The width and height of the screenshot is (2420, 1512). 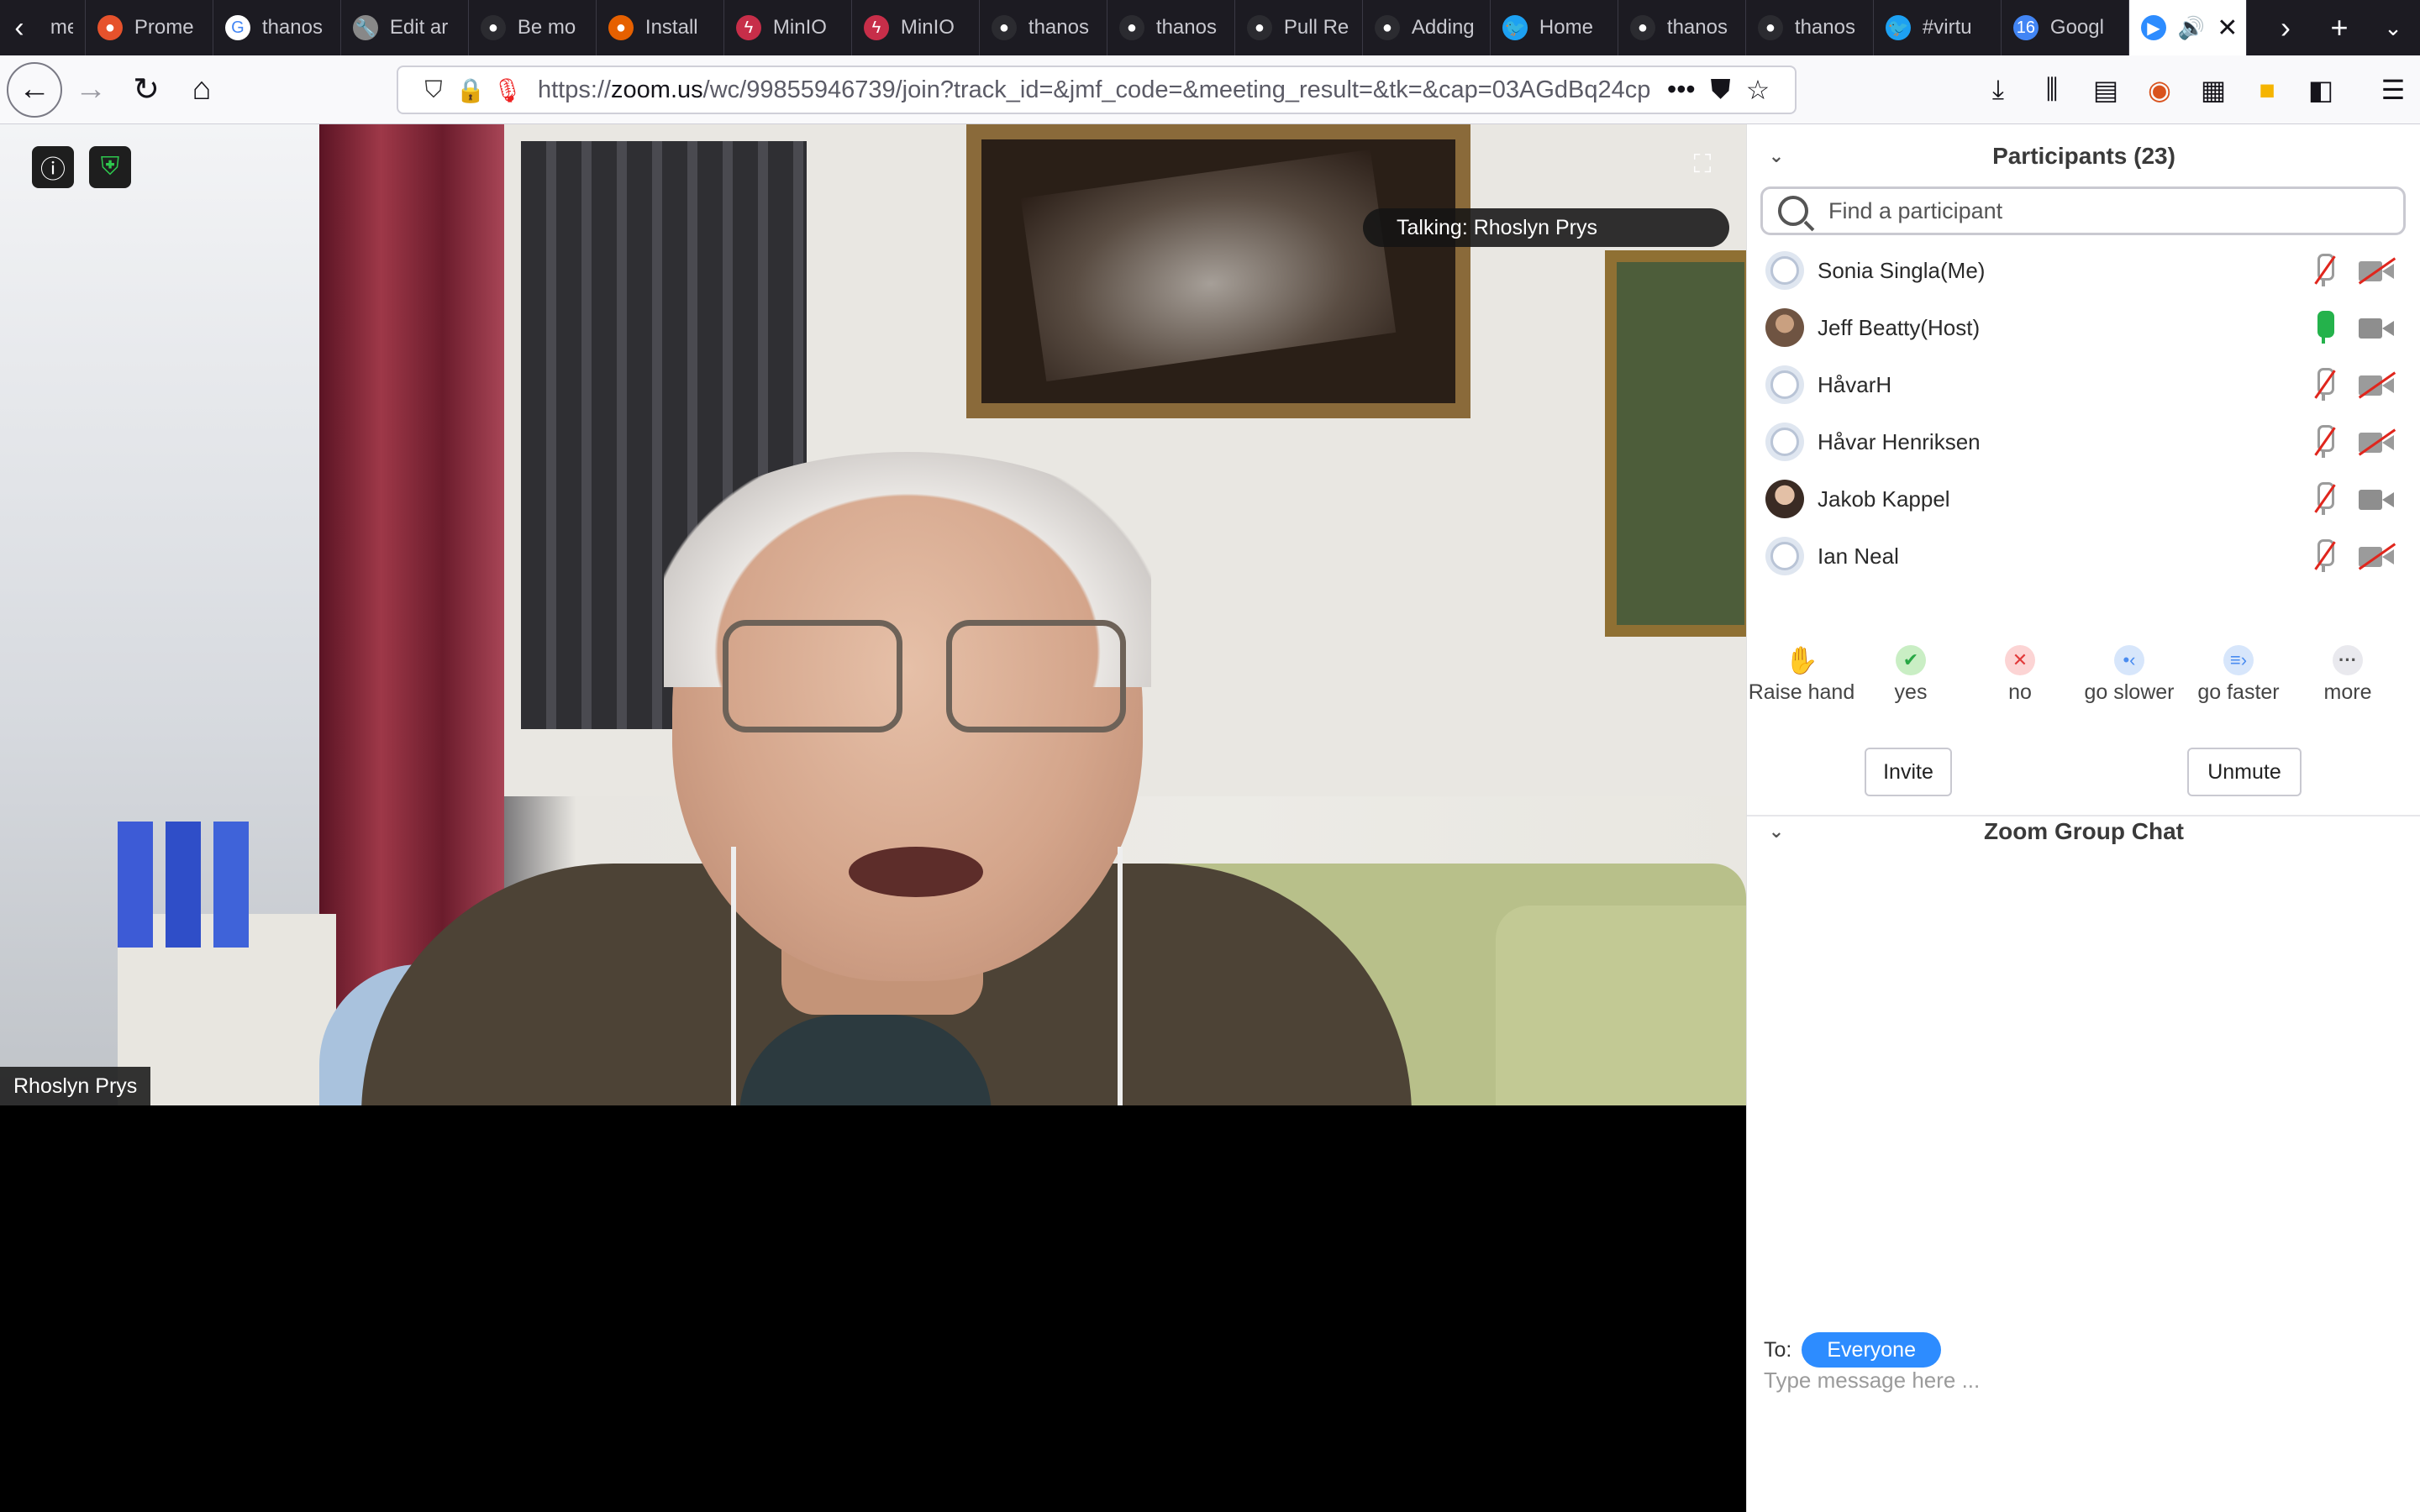 I want to click on minio-icon: ϟ, so click(x=748, y=27).